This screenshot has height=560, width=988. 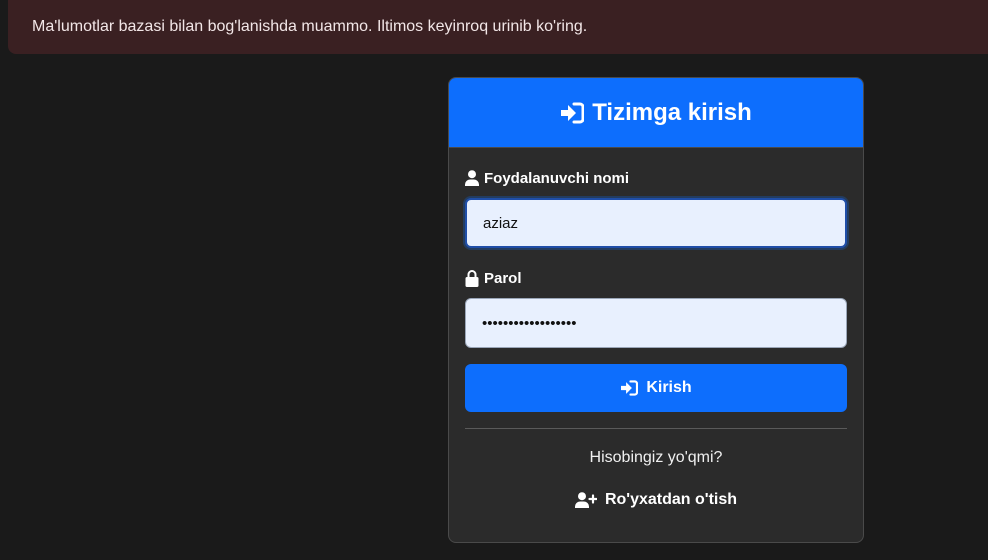 I want to click on no-account-text: Hisobingiz yo'qmi?, so click(x=656, y=457).